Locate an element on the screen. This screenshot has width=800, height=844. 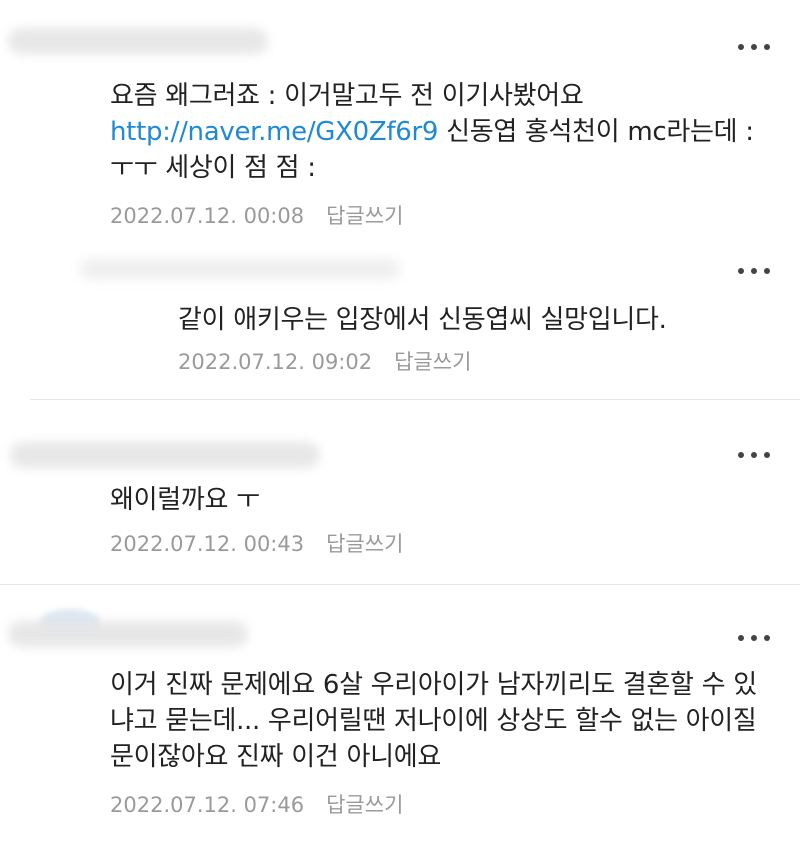
comment-meta: 2022.07.12. 07:46 답글쓰기 is located at coordinates (256, 804).